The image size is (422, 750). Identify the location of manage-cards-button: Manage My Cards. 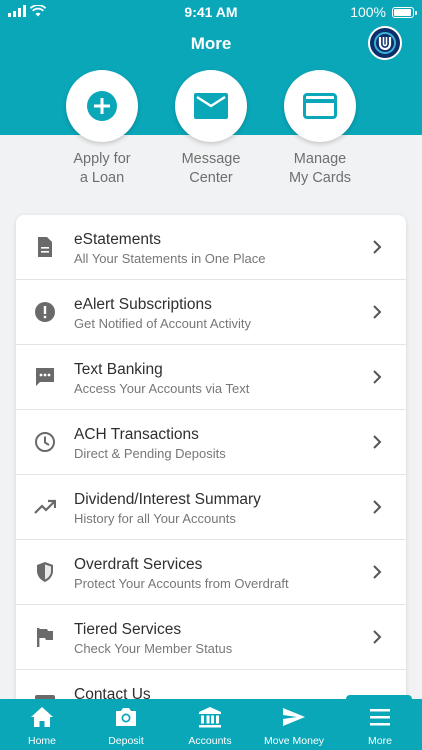
(320, 129).